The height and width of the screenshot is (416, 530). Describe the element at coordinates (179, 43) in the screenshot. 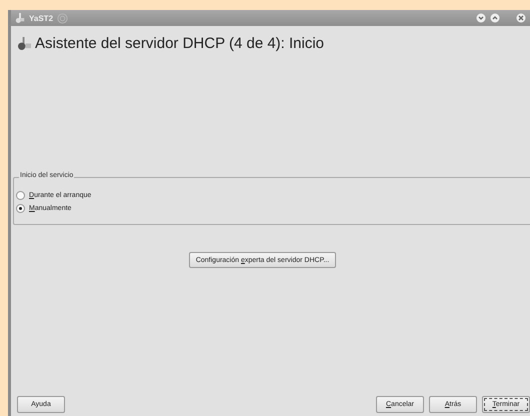

I see `page-heading: Asistente del servidor DHCP (4 de 4): Inicio` at that location.